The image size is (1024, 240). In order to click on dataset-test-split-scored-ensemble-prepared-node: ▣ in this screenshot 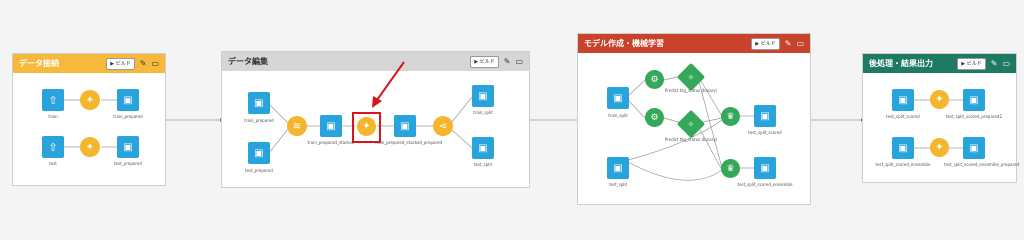, I will do `click(974, 148)`.